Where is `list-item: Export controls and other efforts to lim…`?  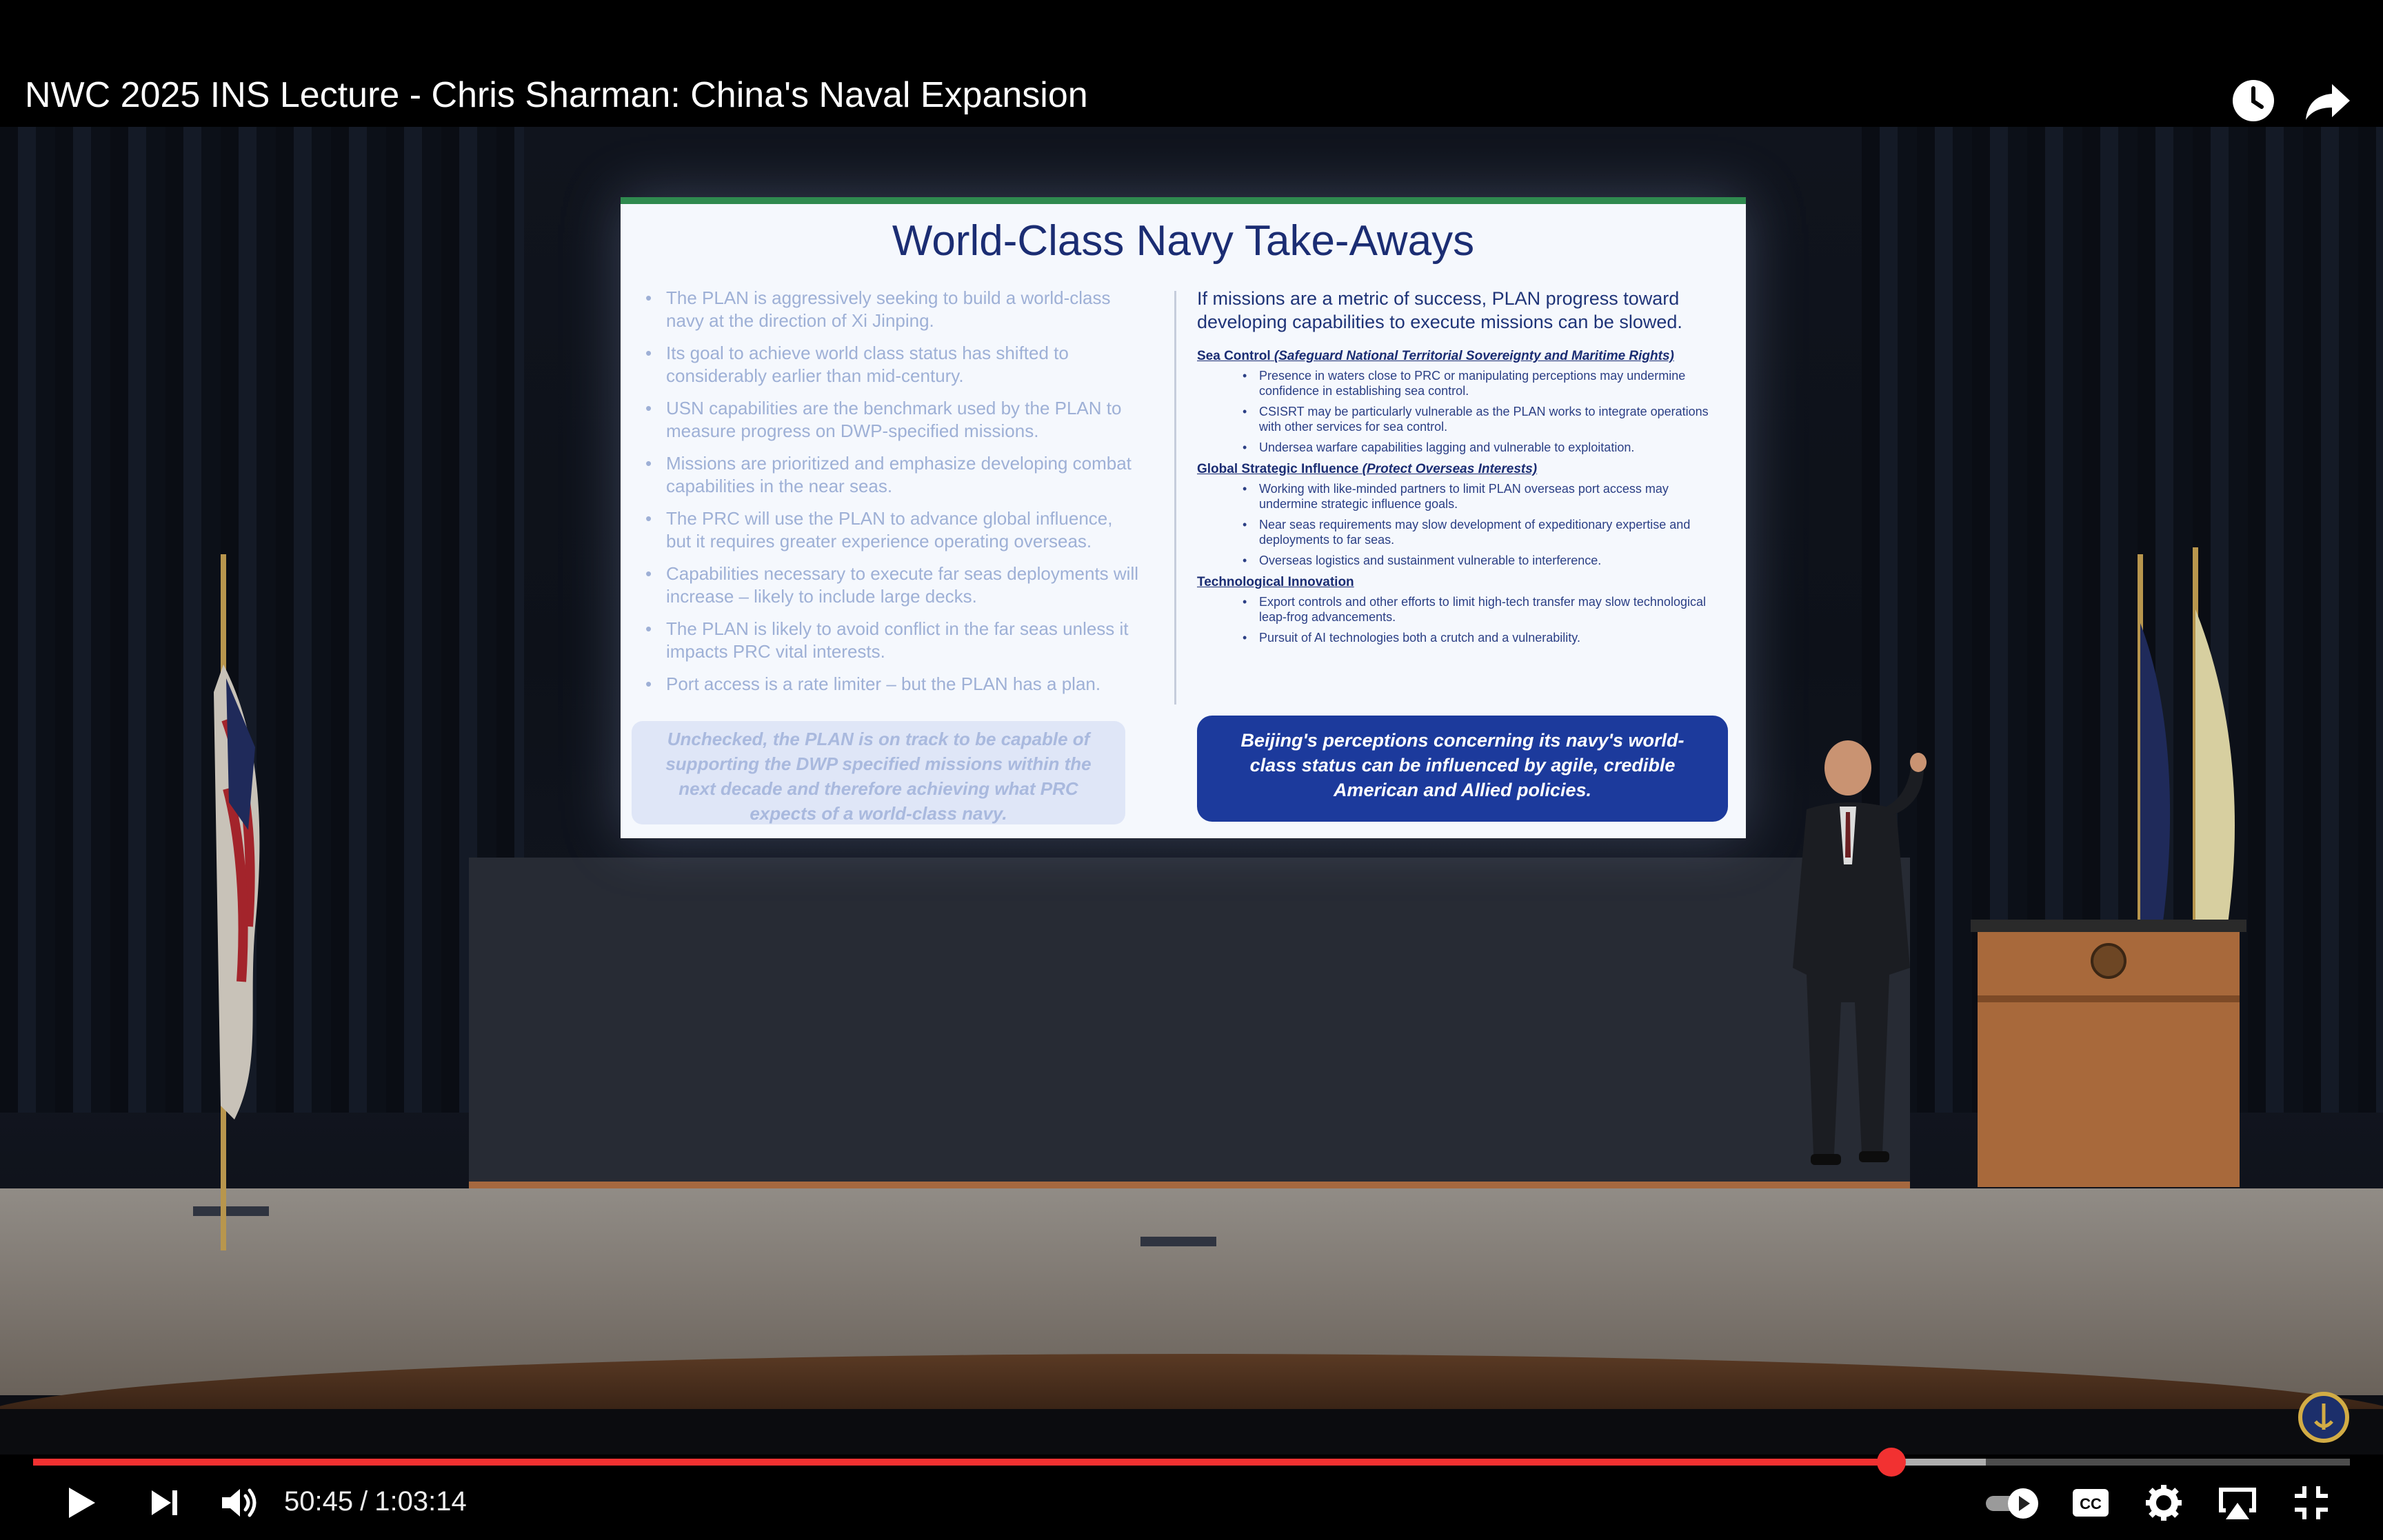 list-item: Export controls and other efforts to lim… is located at coordinates (1462, 610).